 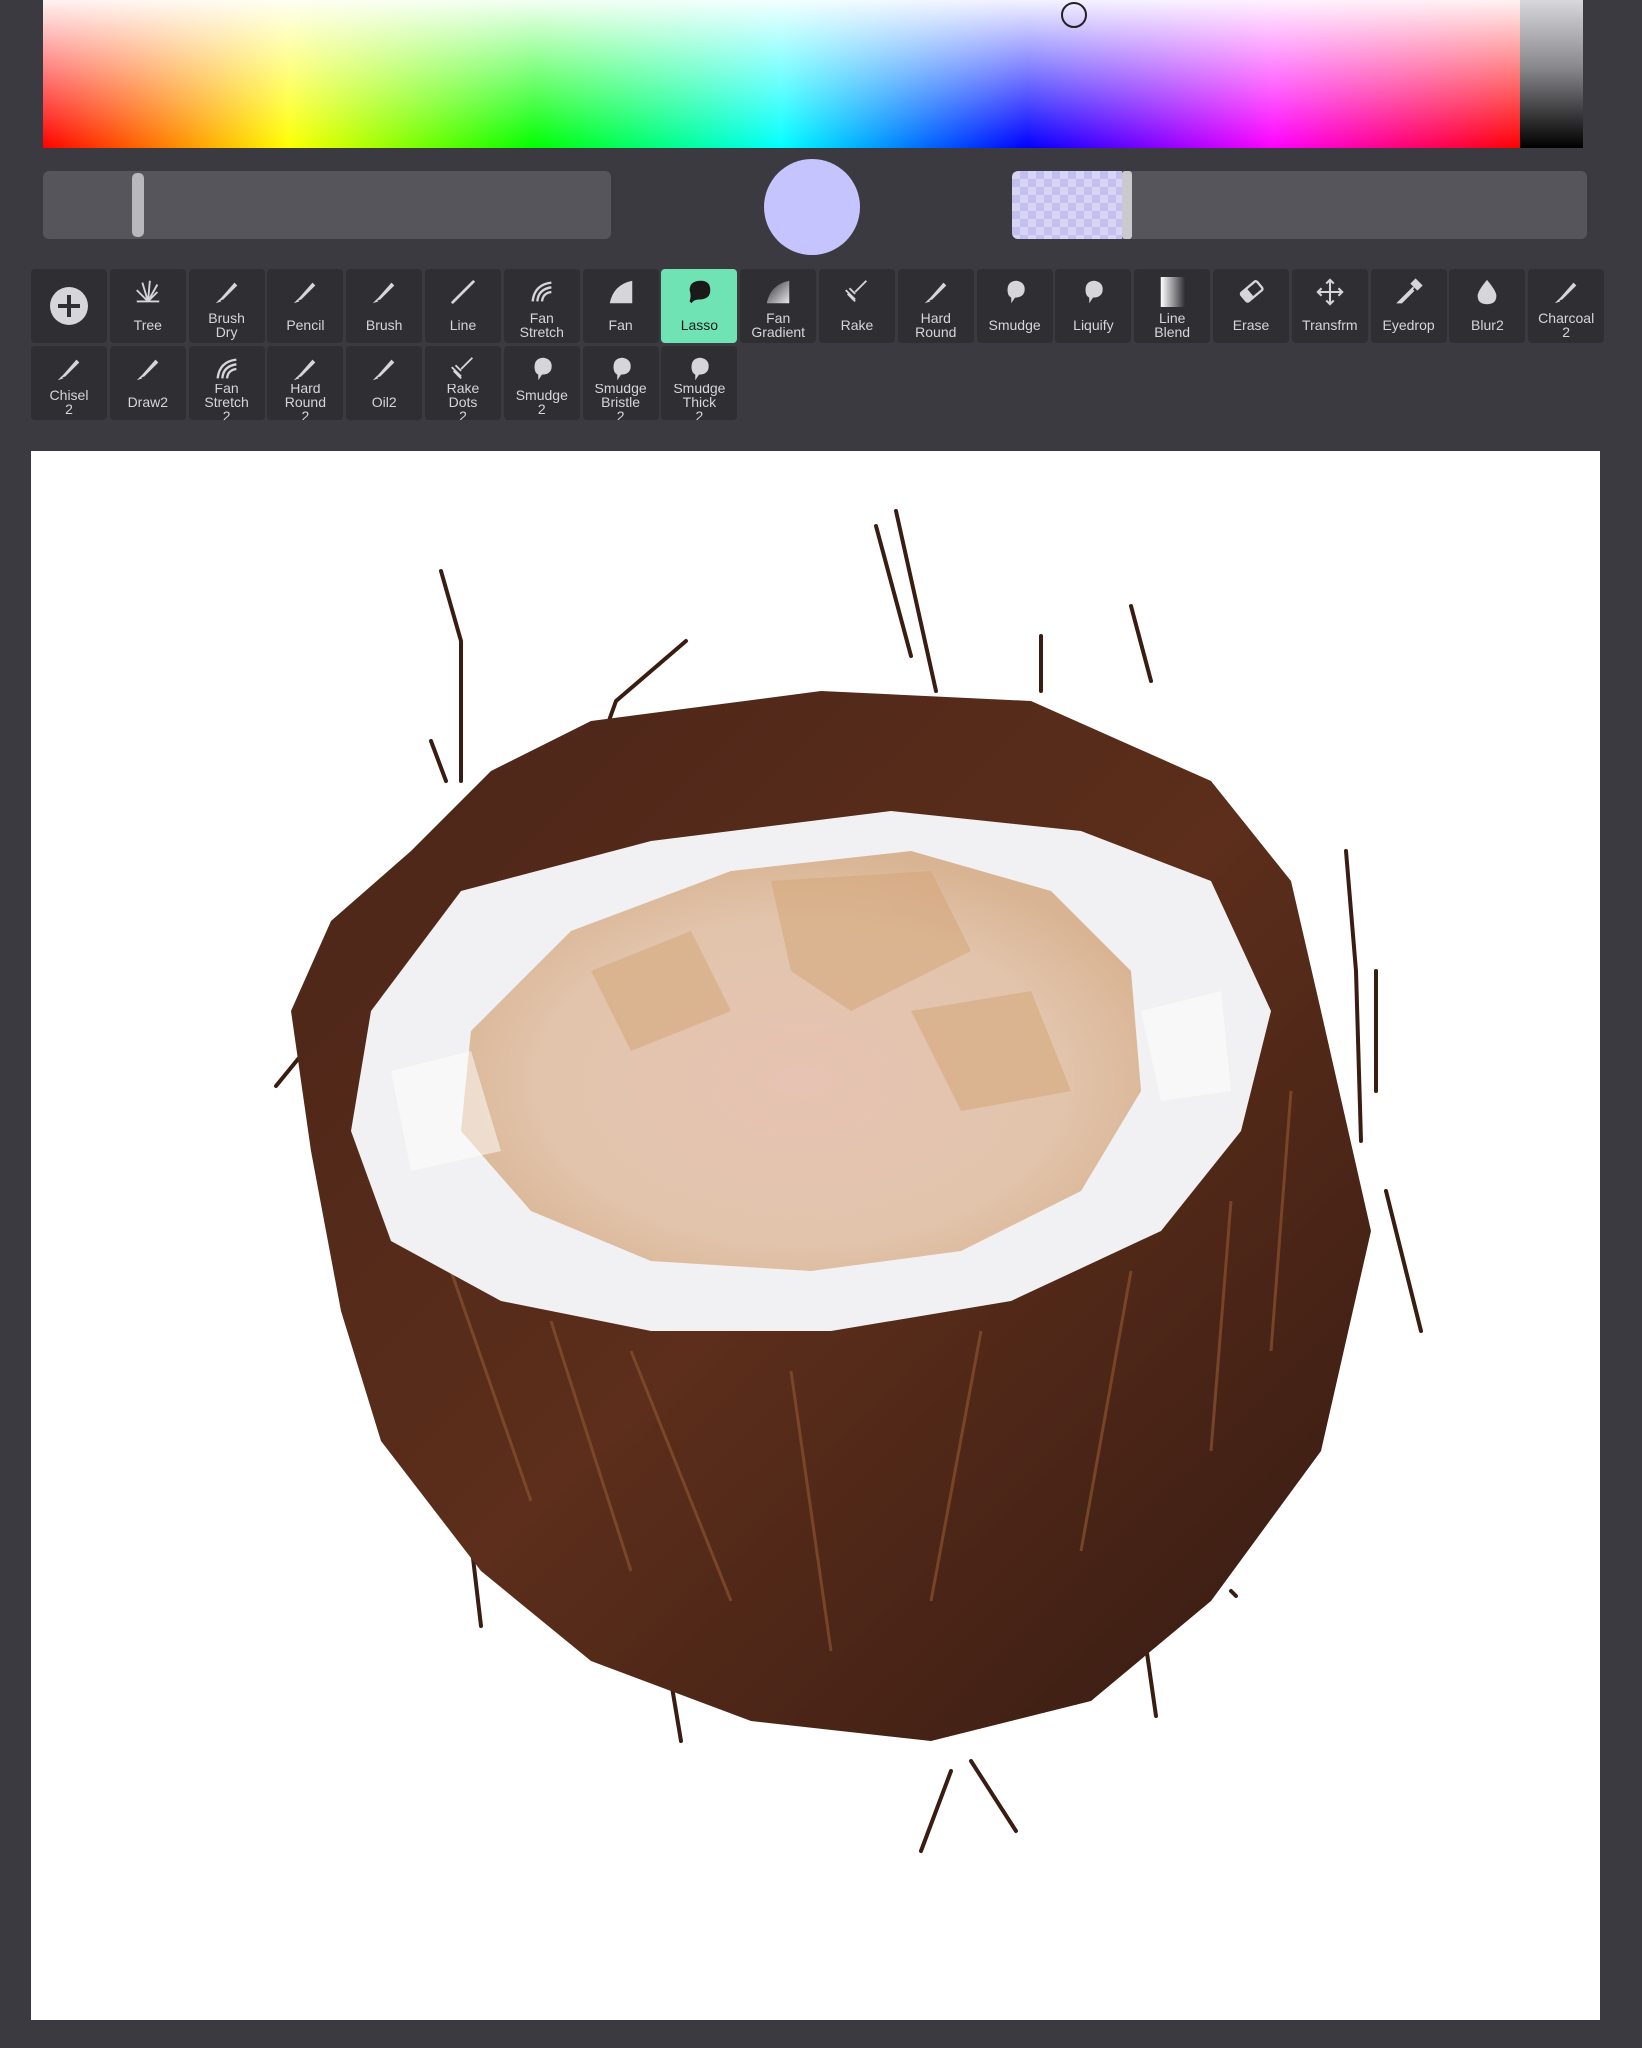 I want to click on tool-label: Tree, so click(x=147, y=325).